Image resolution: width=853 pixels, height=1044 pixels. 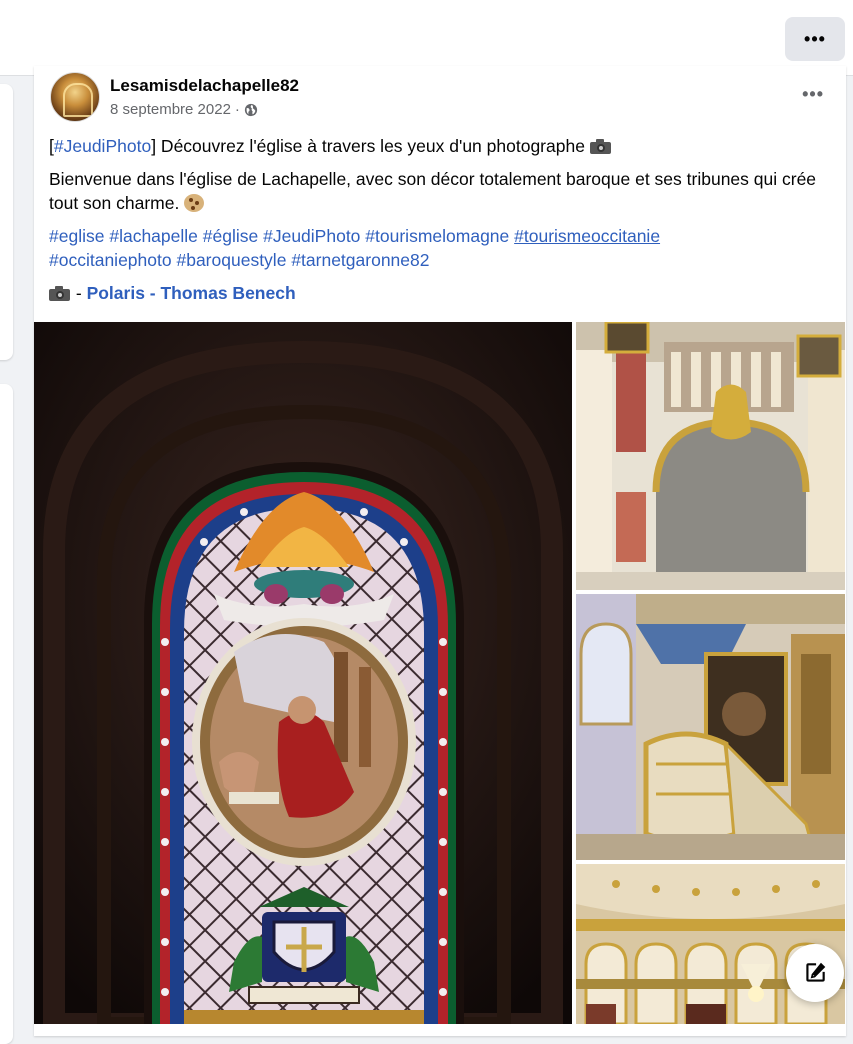 What do you see at coordinates (170, 109) in the screenshot?
I see `post-date: 8 septembre 2022` at bounding box center [170, 109].